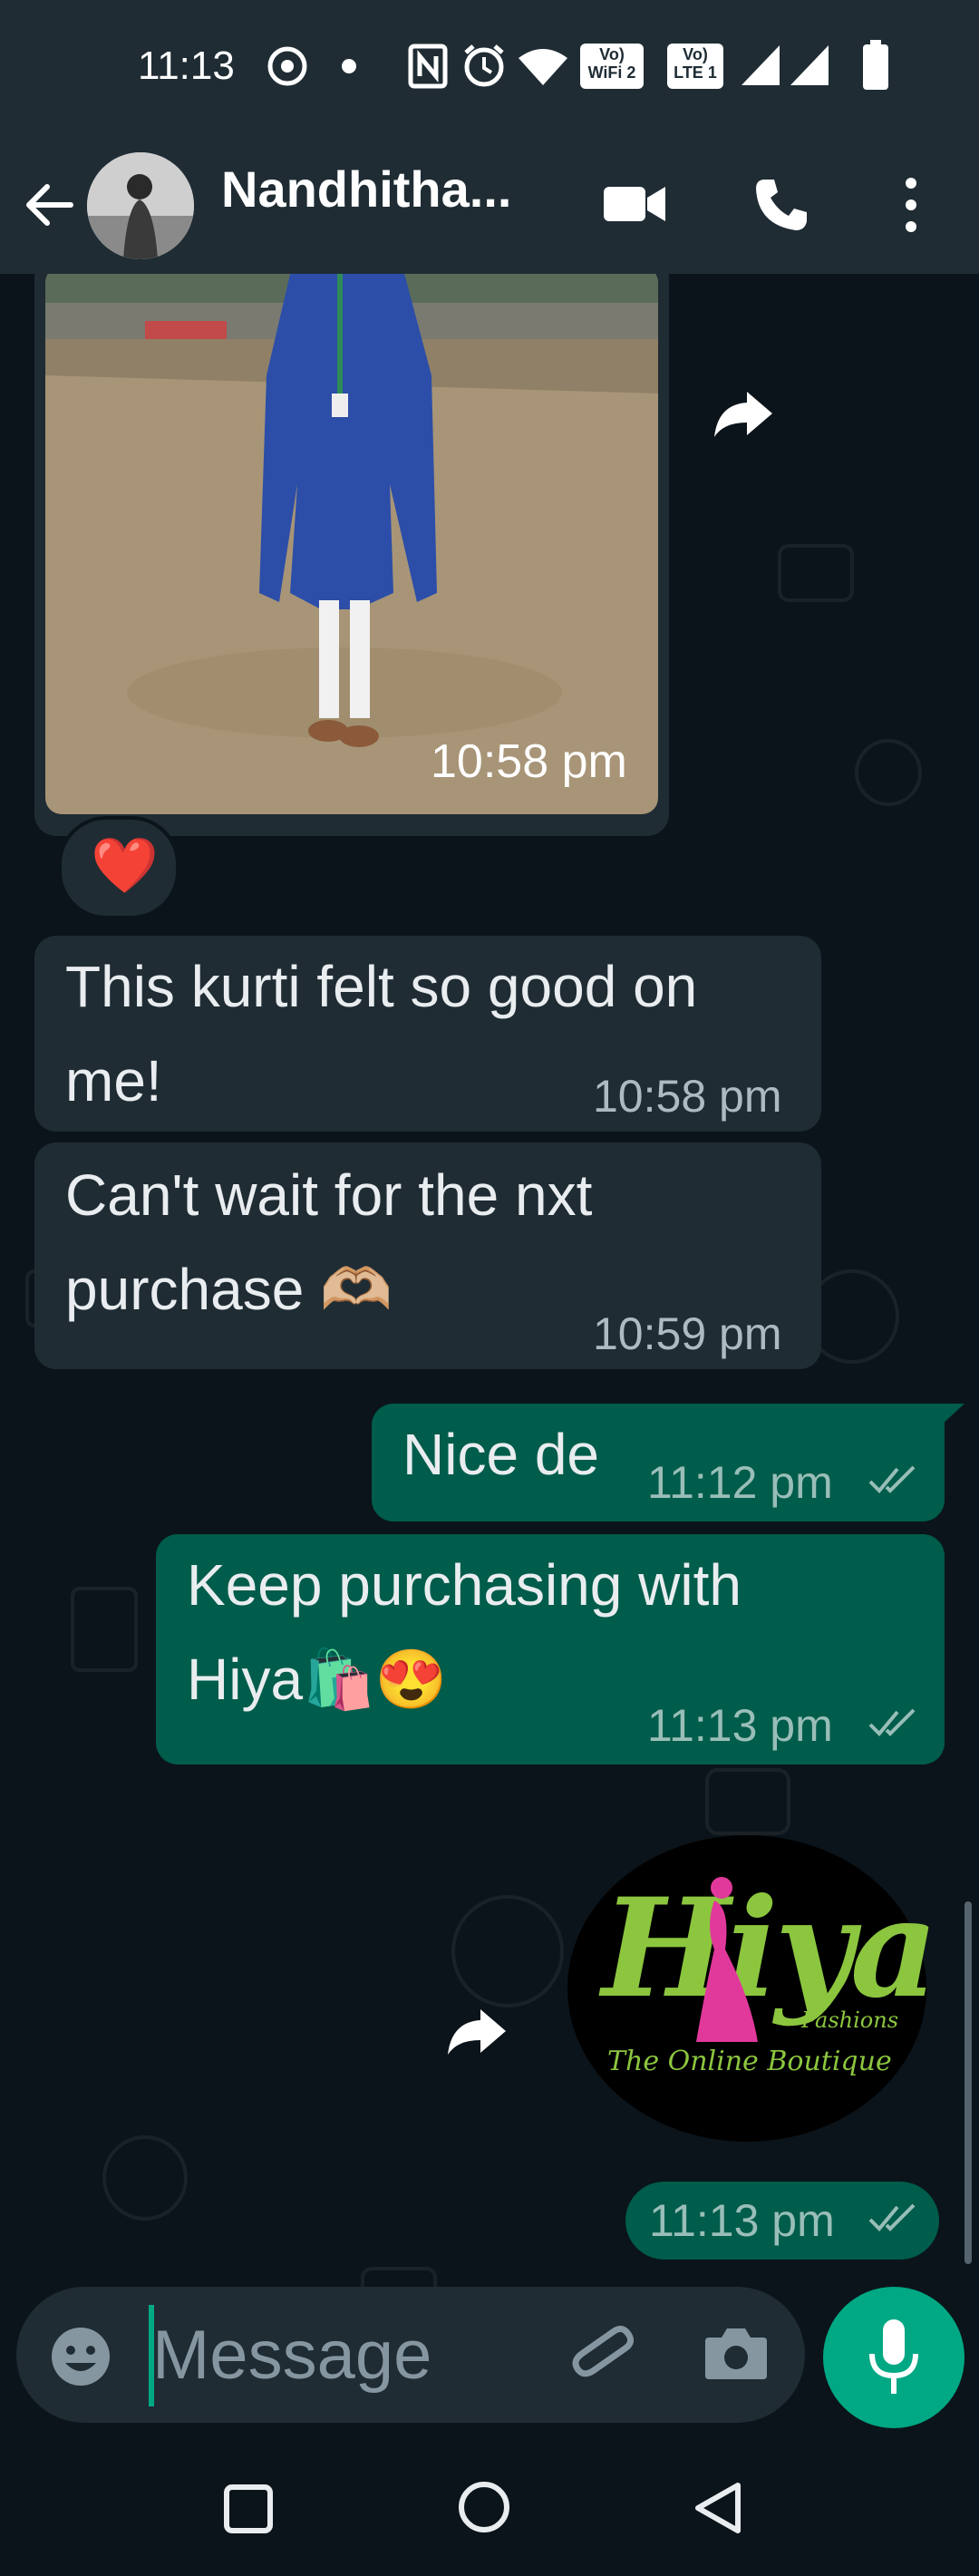 The height and width of the screenshot is (2576, 979). What do you see at coordinates (291, 2355) in the screenshot?
I see `message-input: Message` at bounding box center [291, 2355].